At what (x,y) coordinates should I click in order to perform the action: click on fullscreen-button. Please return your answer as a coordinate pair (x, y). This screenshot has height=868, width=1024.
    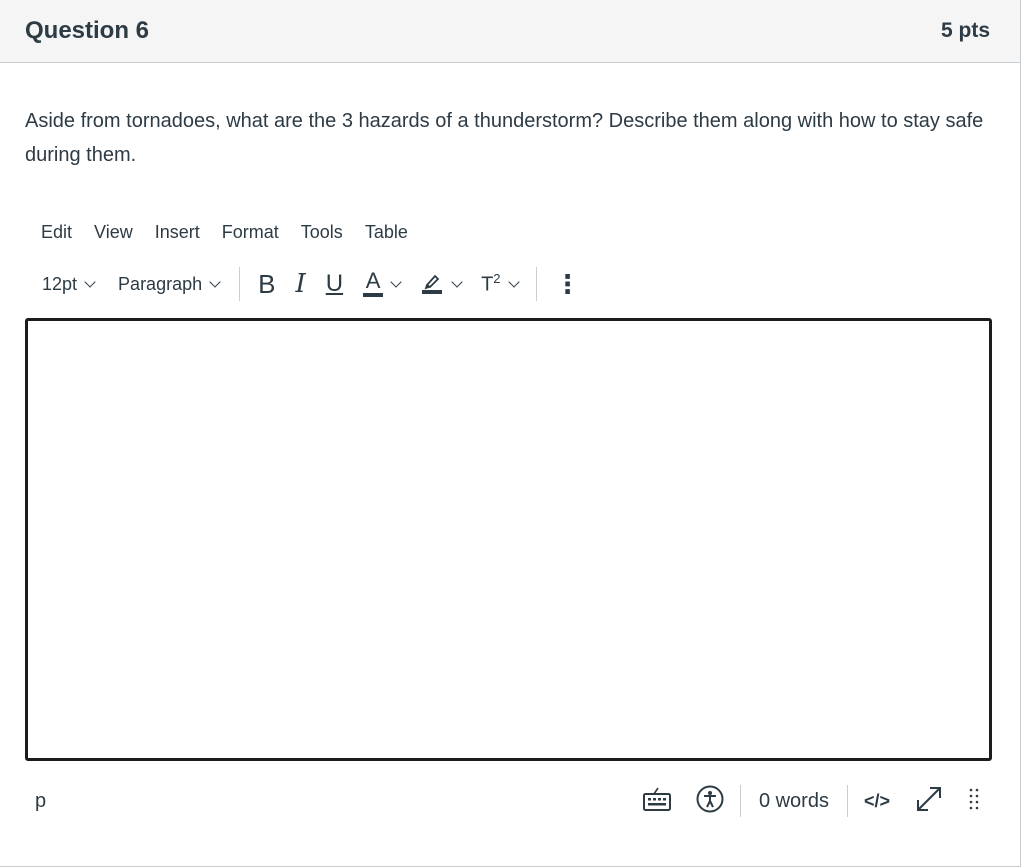
    Looking at the image, I should click on (929, 801).